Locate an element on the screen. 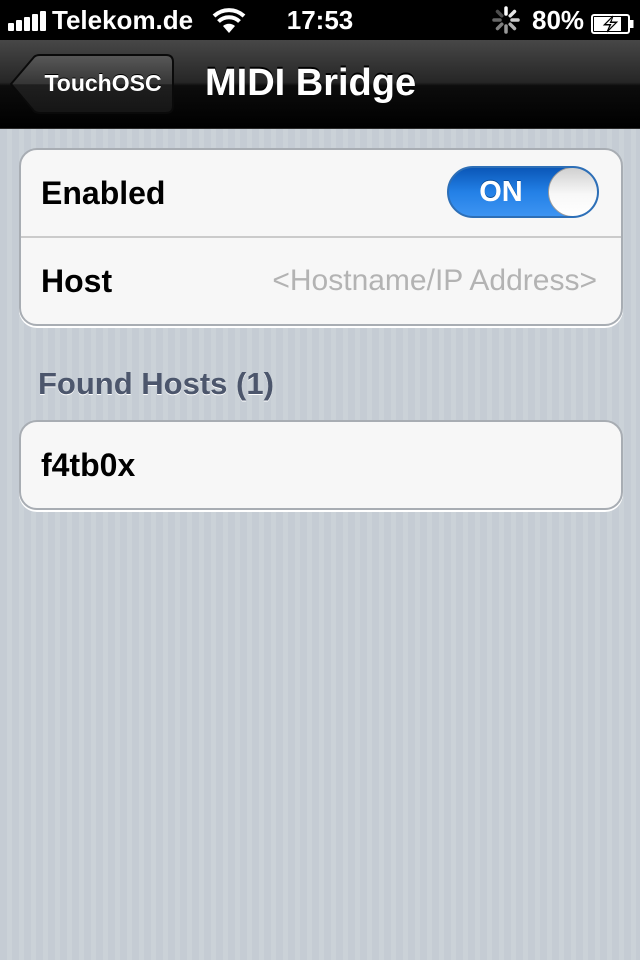 Image resolution: width=640 pixels, height=960 pixels. battery-percentage: 80% is located at coordinates (558, 20).